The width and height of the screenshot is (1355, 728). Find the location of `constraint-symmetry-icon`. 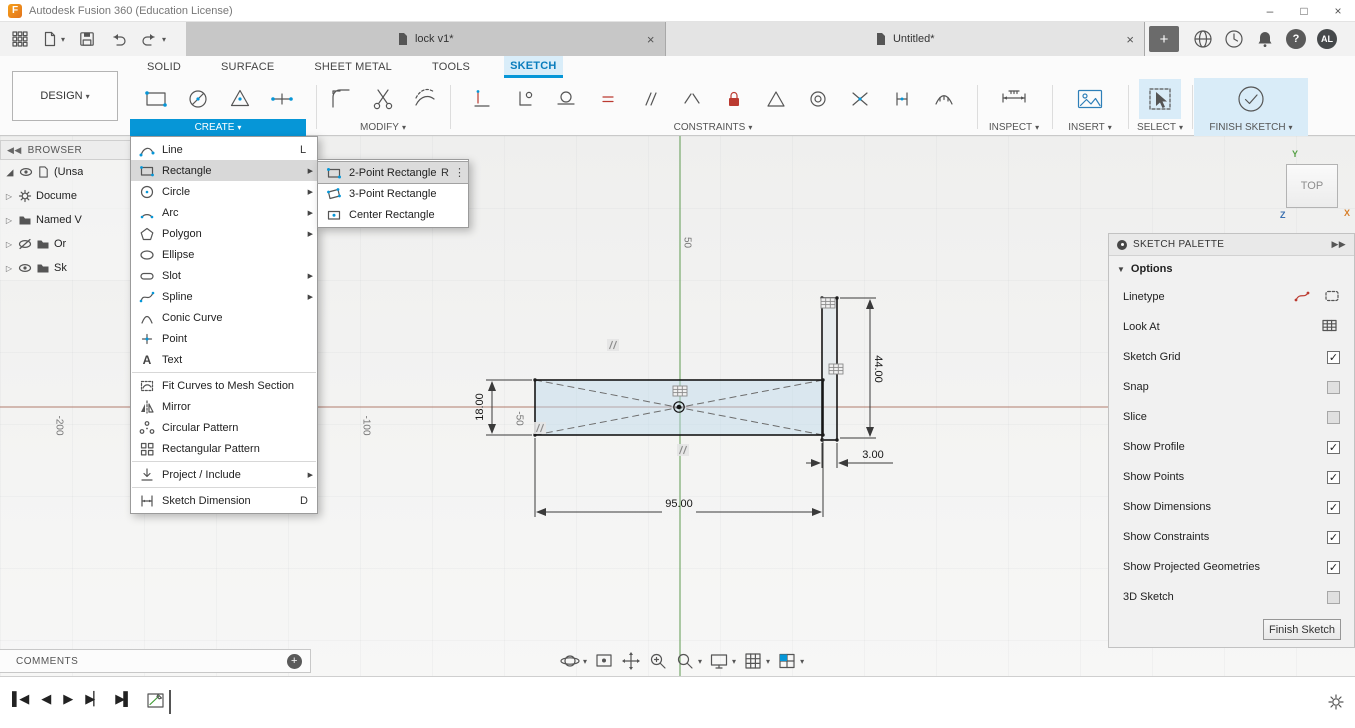

constraint-symmetry-icon is located at coordinates (776, 99).